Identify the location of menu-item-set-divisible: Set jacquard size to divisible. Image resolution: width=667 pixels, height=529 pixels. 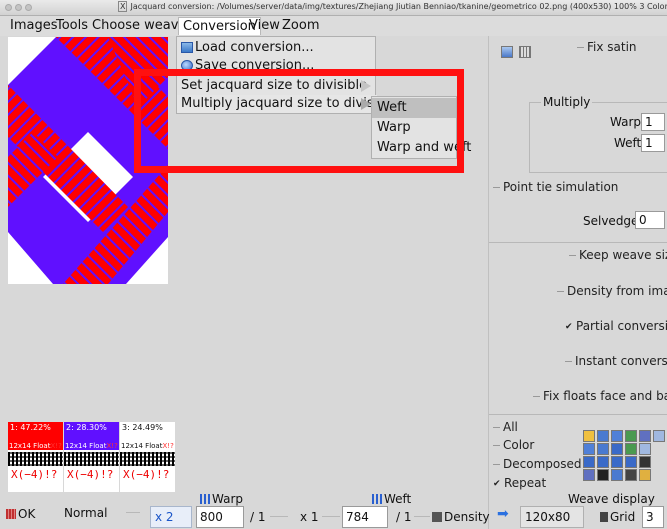
(277, 86).